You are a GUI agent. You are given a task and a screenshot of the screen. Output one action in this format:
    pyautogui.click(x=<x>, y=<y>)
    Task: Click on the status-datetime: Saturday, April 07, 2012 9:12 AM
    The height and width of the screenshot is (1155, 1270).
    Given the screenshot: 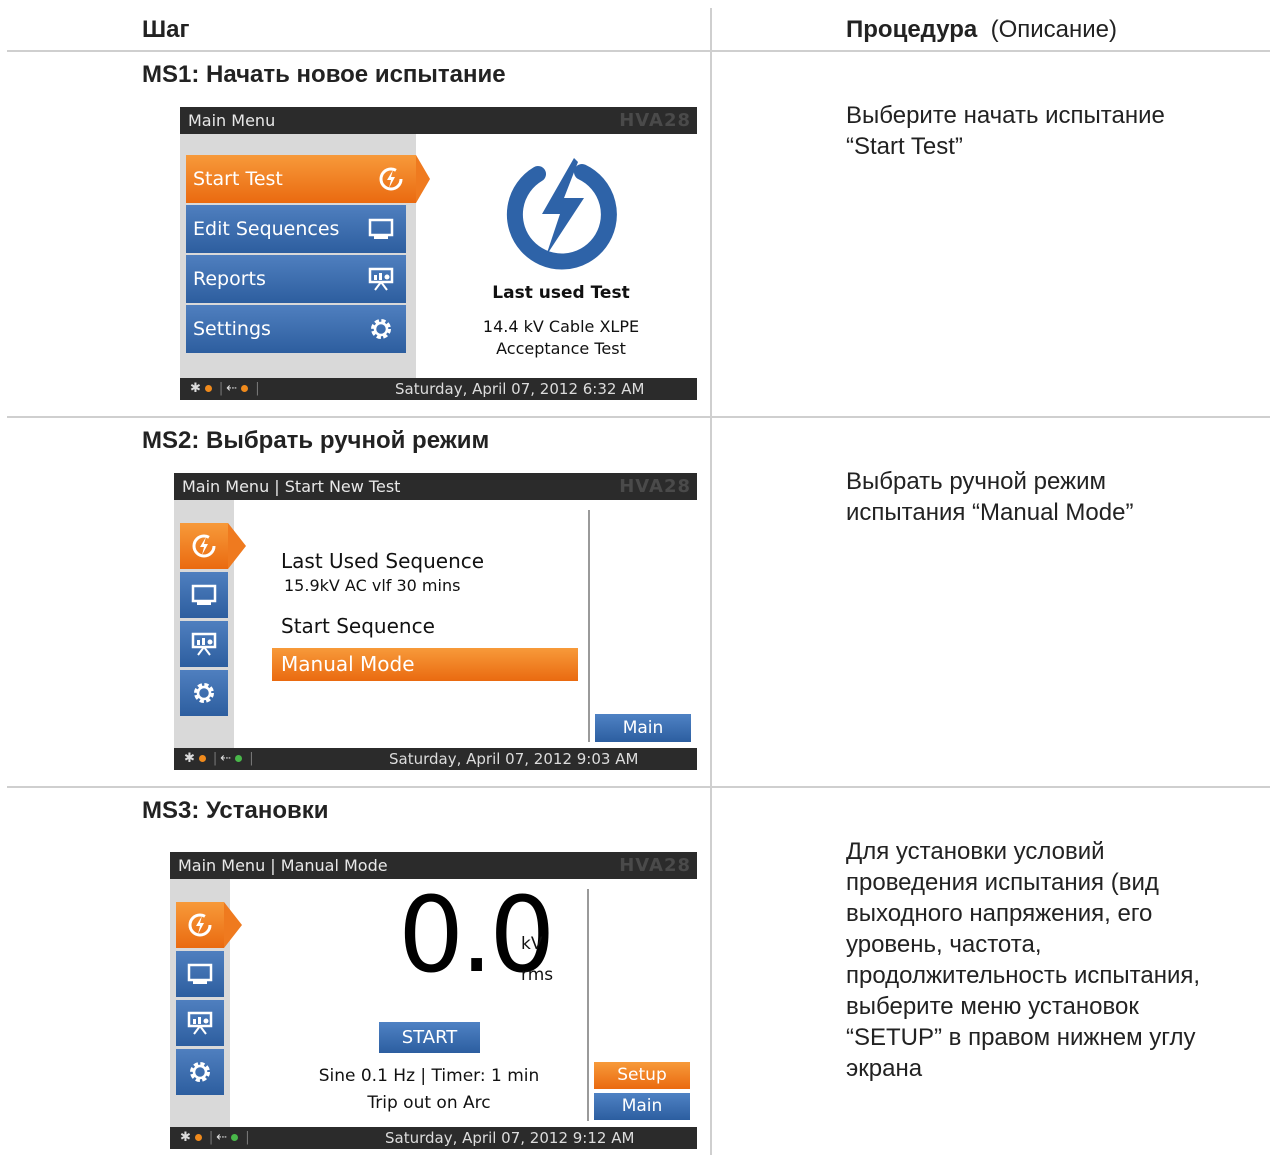 What is the action you would take?
    pyautogui.click(x=510, y=1138)
    